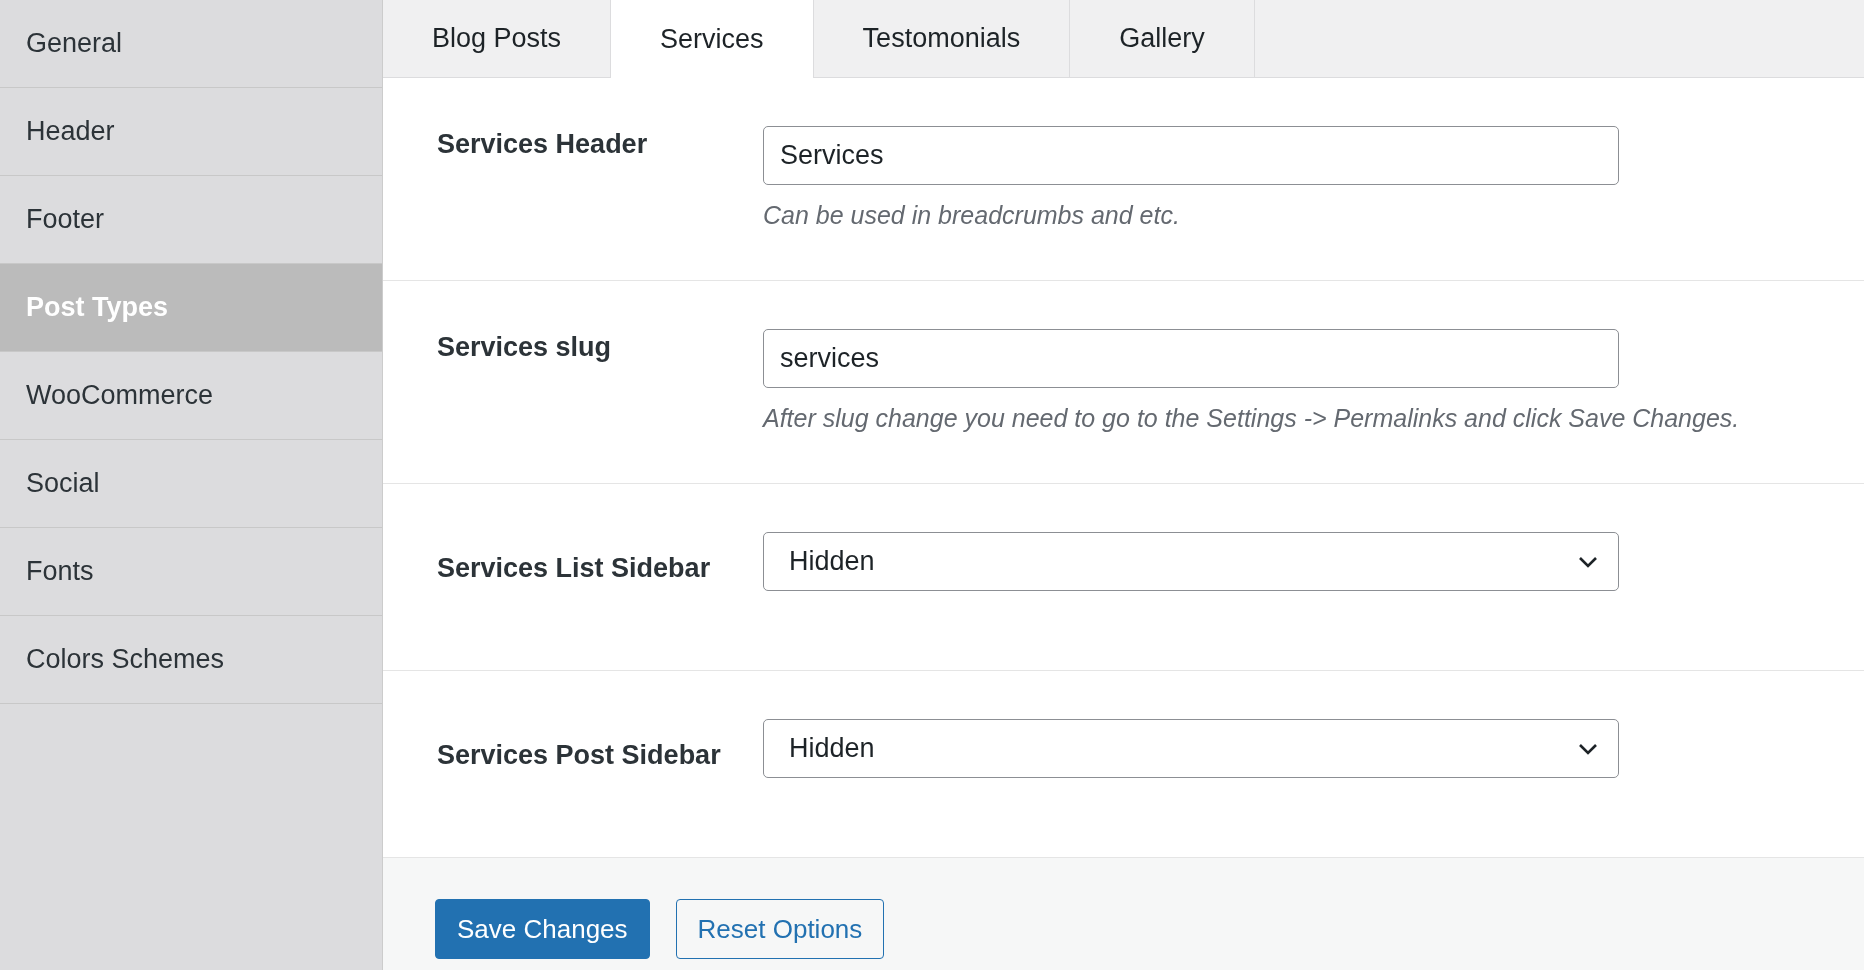  Describe the element at coordinates (525, 347) in the screenshot. I see `field-label: Services slug` at that location.